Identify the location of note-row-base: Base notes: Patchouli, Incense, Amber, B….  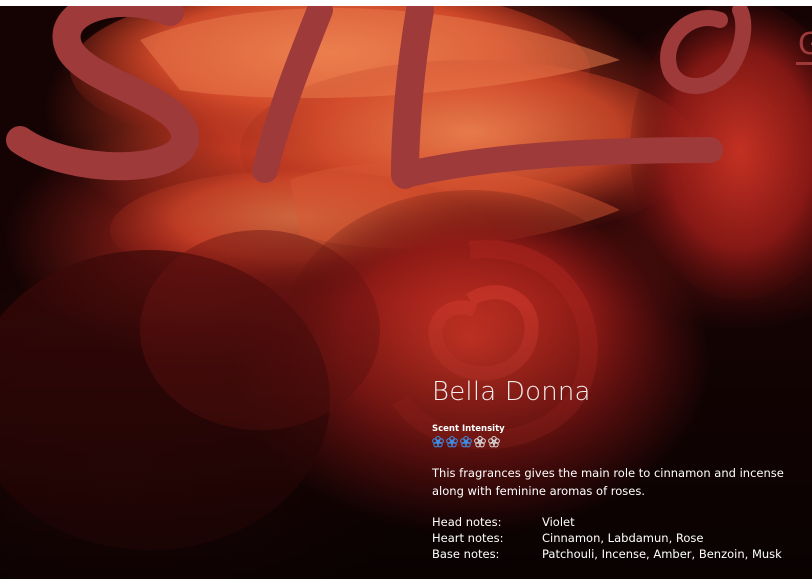
(622, 554).